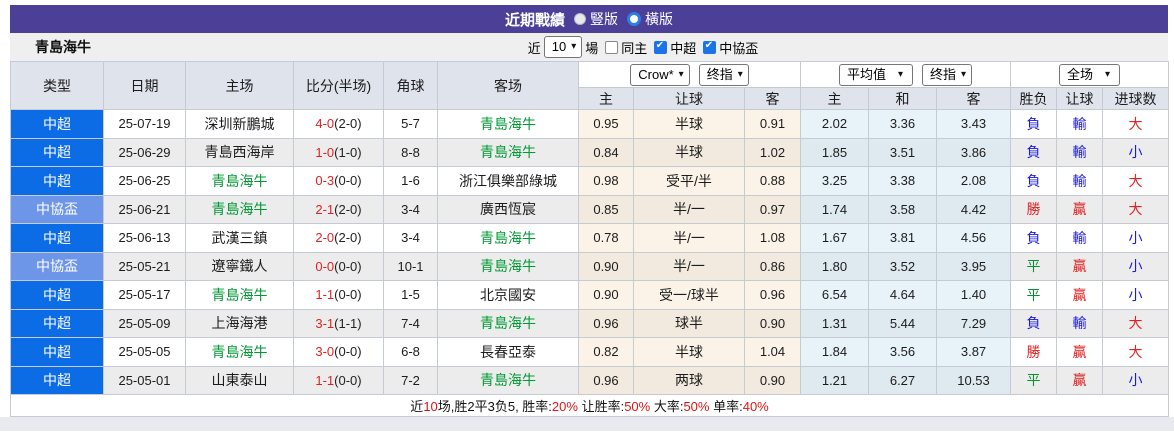  Describe the element at coordinates (338, 352) in the screenshot. I see `score-cell: 3-0(0-0)` at that location.